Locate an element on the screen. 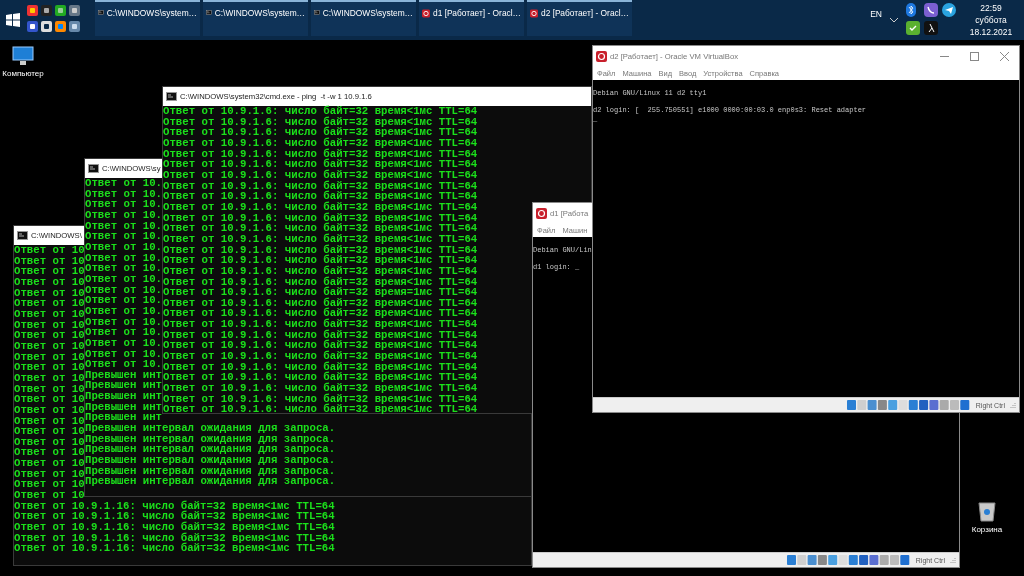  desktop-icon-label: Корзина is located at coordinates (987, 529).